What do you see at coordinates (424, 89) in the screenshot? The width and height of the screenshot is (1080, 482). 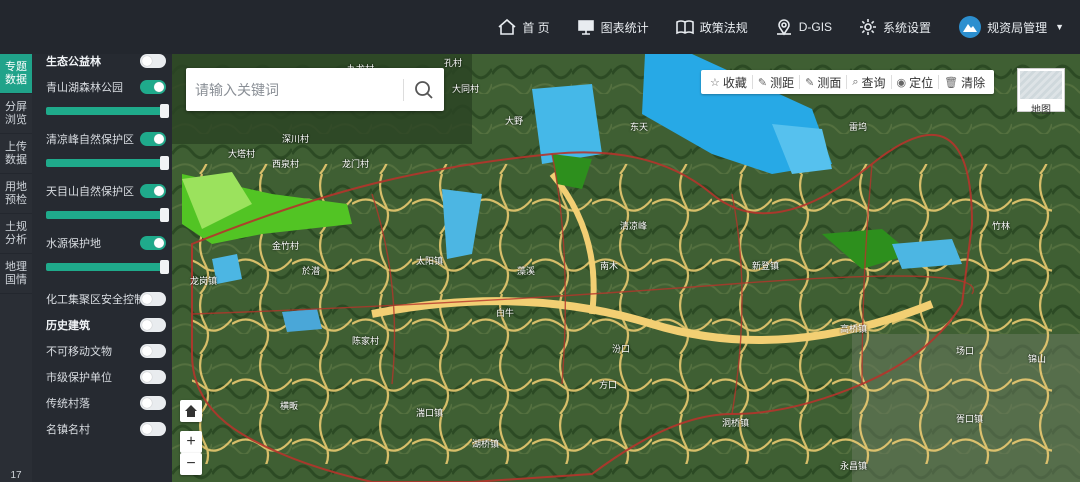 I see `search-button` at bounding box center [424, 89].